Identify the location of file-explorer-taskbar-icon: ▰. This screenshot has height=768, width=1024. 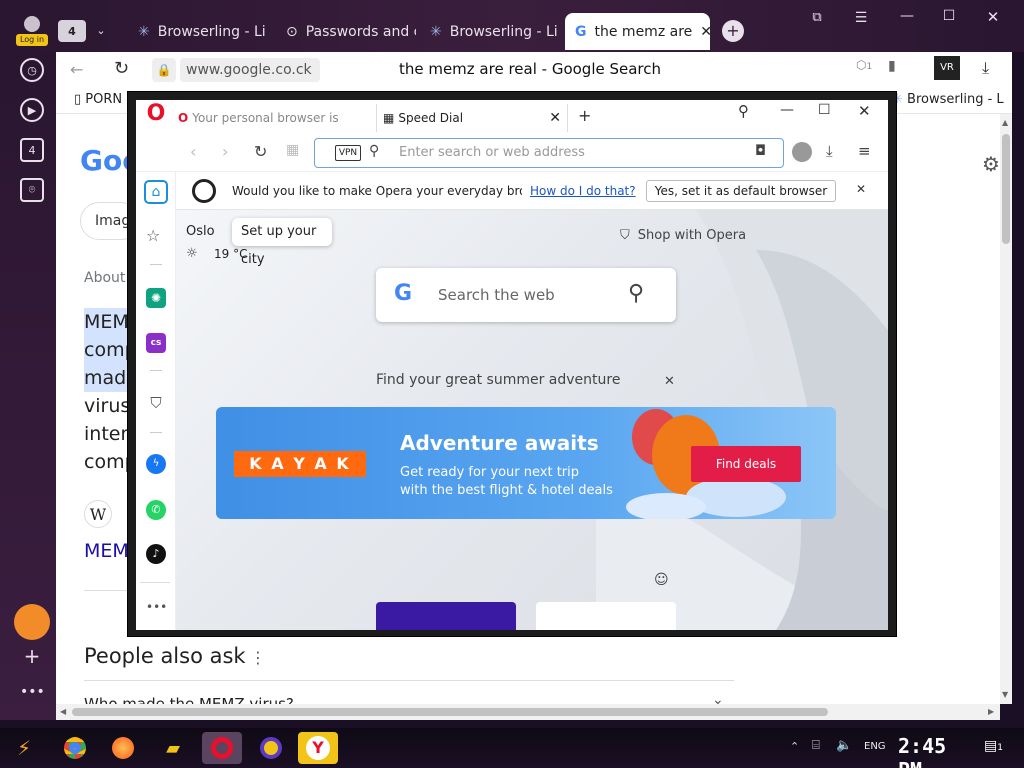
(173, 748).